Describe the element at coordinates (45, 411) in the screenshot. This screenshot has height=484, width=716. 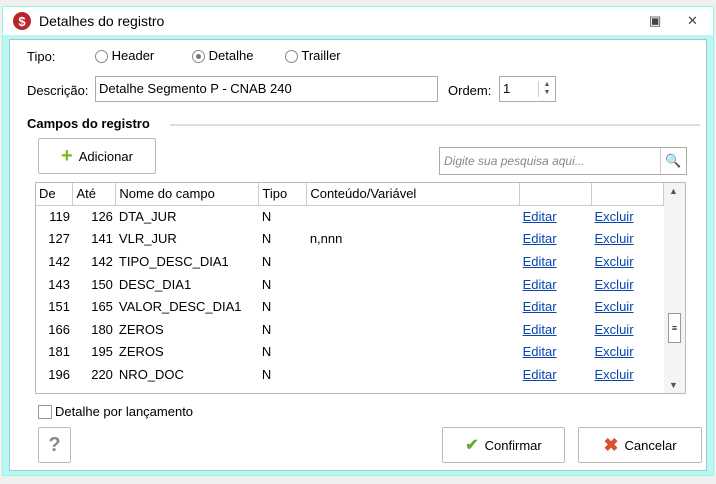
I see `checkbox-icon` at that location.